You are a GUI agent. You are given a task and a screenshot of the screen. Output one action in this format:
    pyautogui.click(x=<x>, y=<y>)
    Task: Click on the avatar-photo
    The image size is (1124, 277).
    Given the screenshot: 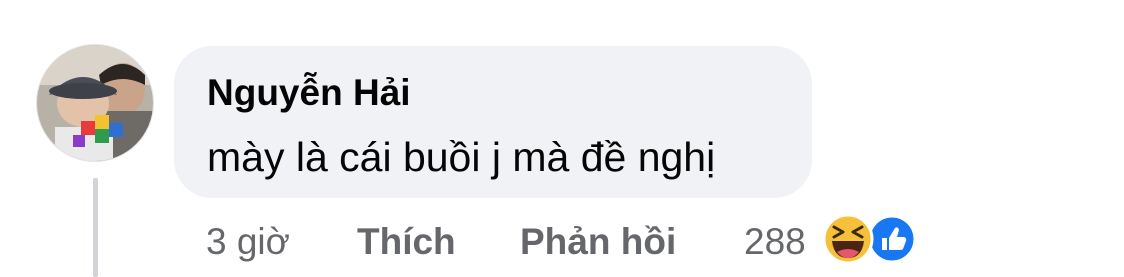 What is the action you would take?
    pyautogui.click(x=95, y=103)
    